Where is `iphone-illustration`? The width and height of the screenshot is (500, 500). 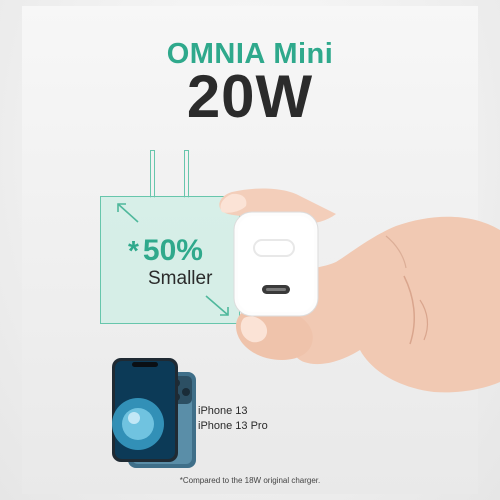
iphone-illustration is located at coordinates (154, 413).